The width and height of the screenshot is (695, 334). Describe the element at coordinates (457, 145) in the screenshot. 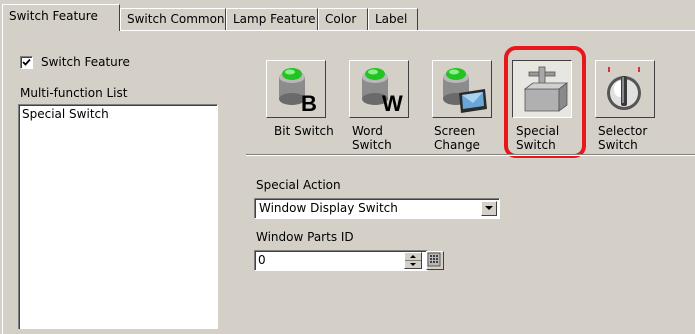

I see `screen-change-label-line2: Change` at that location.